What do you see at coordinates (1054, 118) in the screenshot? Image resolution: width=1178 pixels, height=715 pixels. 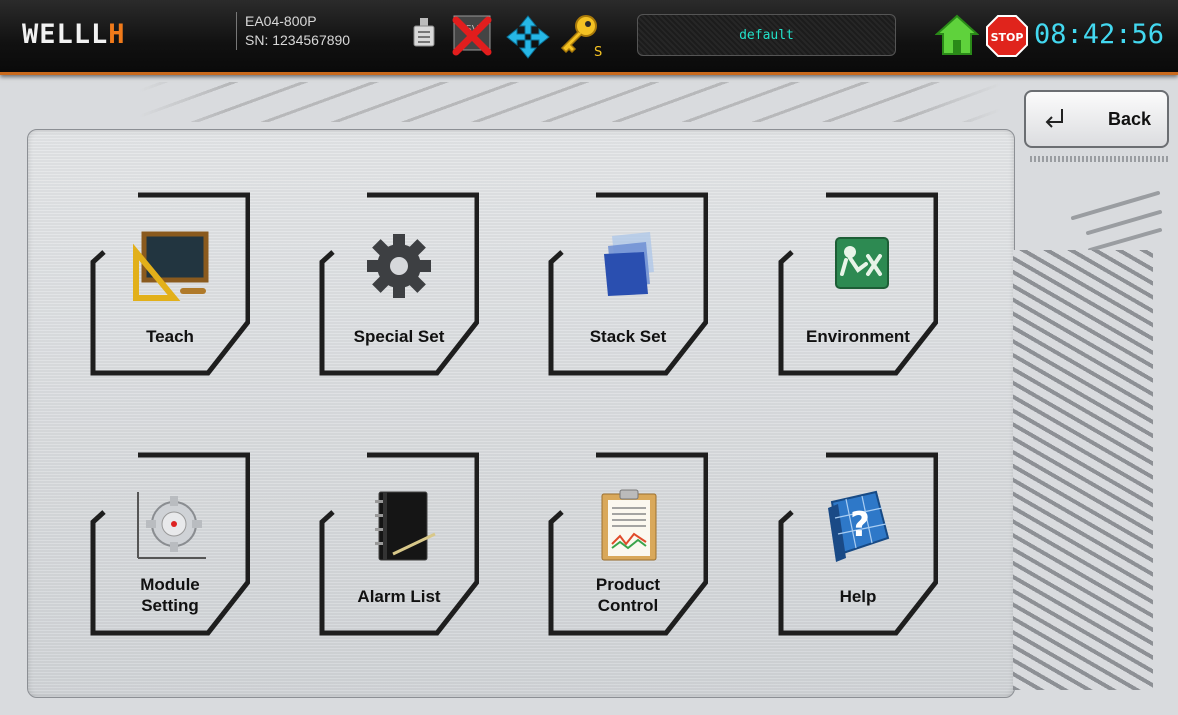 I see `return-arrow-icon` at bounding box center [1054, 118].